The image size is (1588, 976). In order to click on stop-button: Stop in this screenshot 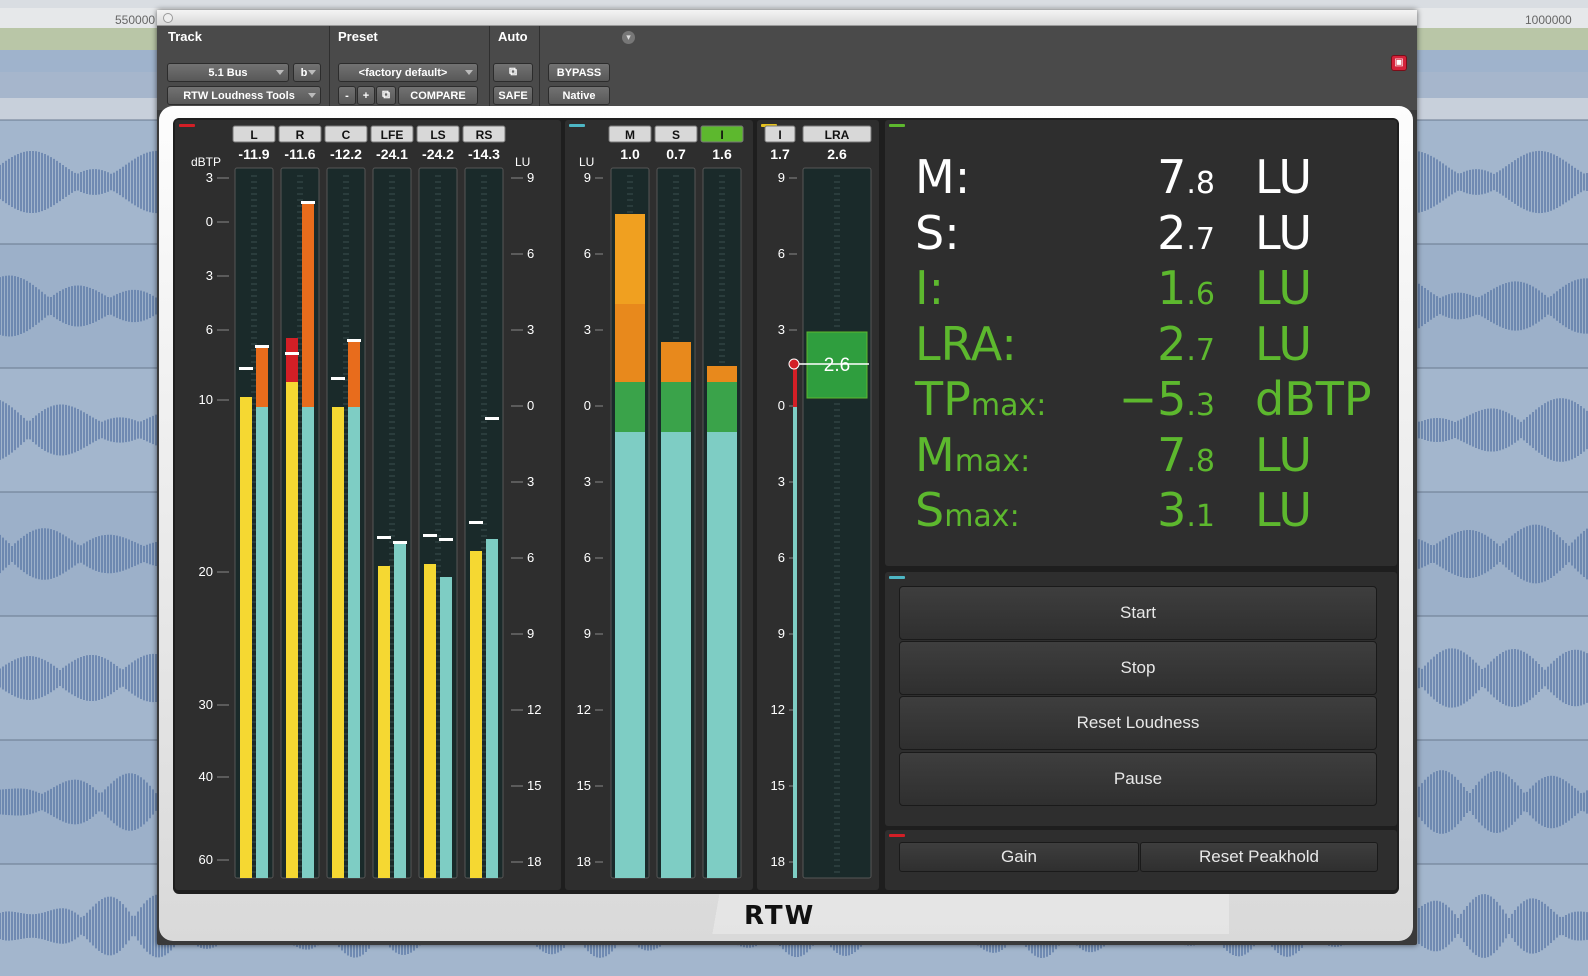, I will do `click(1138, 668)`.